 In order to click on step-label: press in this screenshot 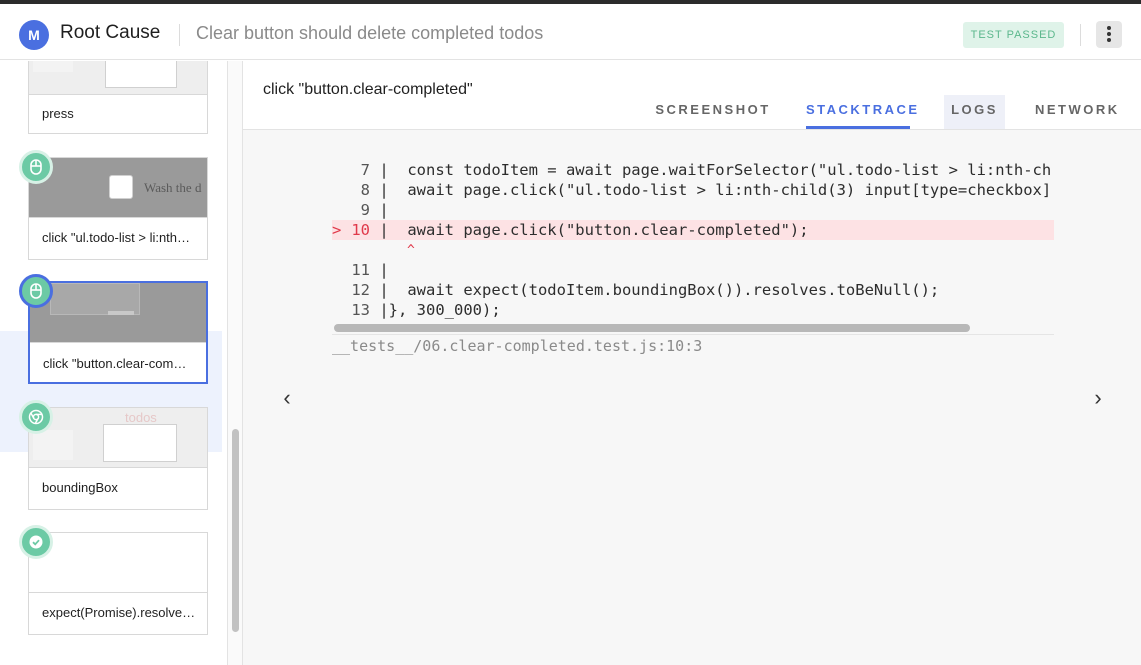, I will do `click(58, 113)`.